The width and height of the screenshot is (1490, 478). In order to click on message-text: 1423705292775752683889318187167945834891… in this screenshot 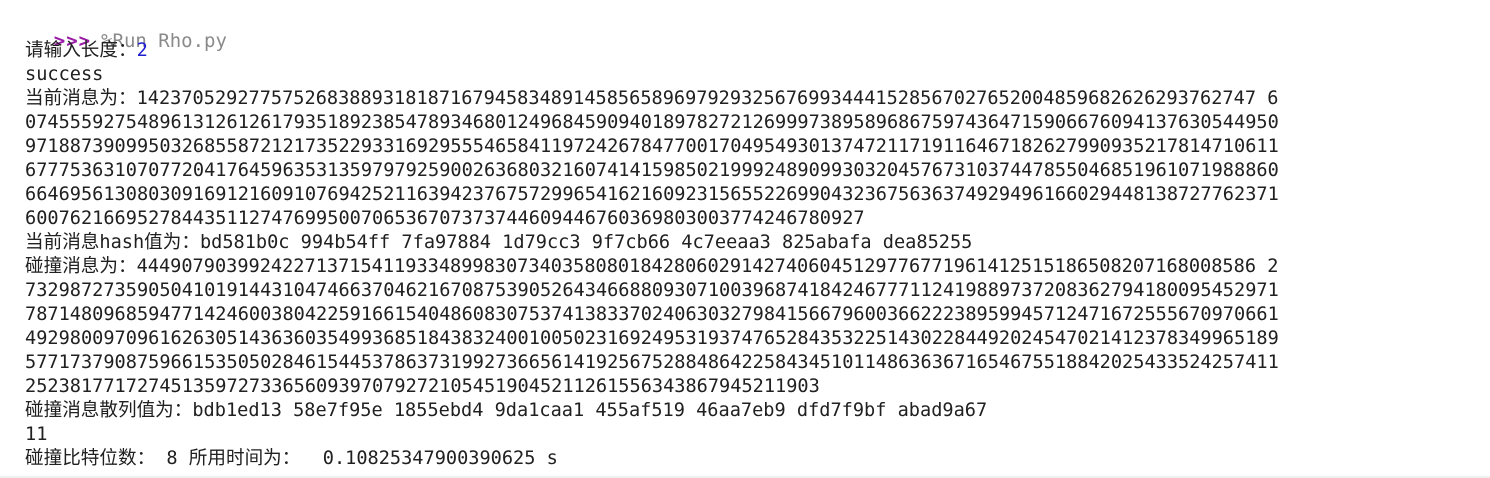, I will do `click(707, 98)`.